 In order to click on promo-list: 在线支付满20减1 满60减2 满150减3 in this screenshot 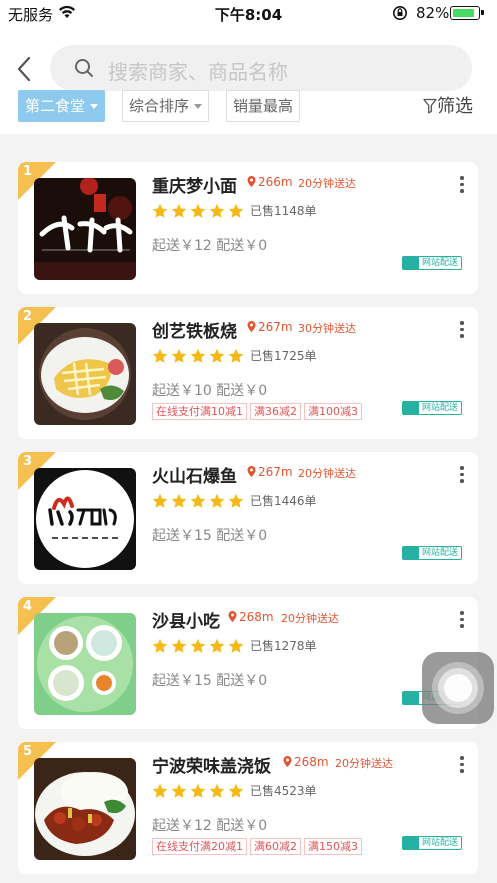, I will do `click(258, 846)`.